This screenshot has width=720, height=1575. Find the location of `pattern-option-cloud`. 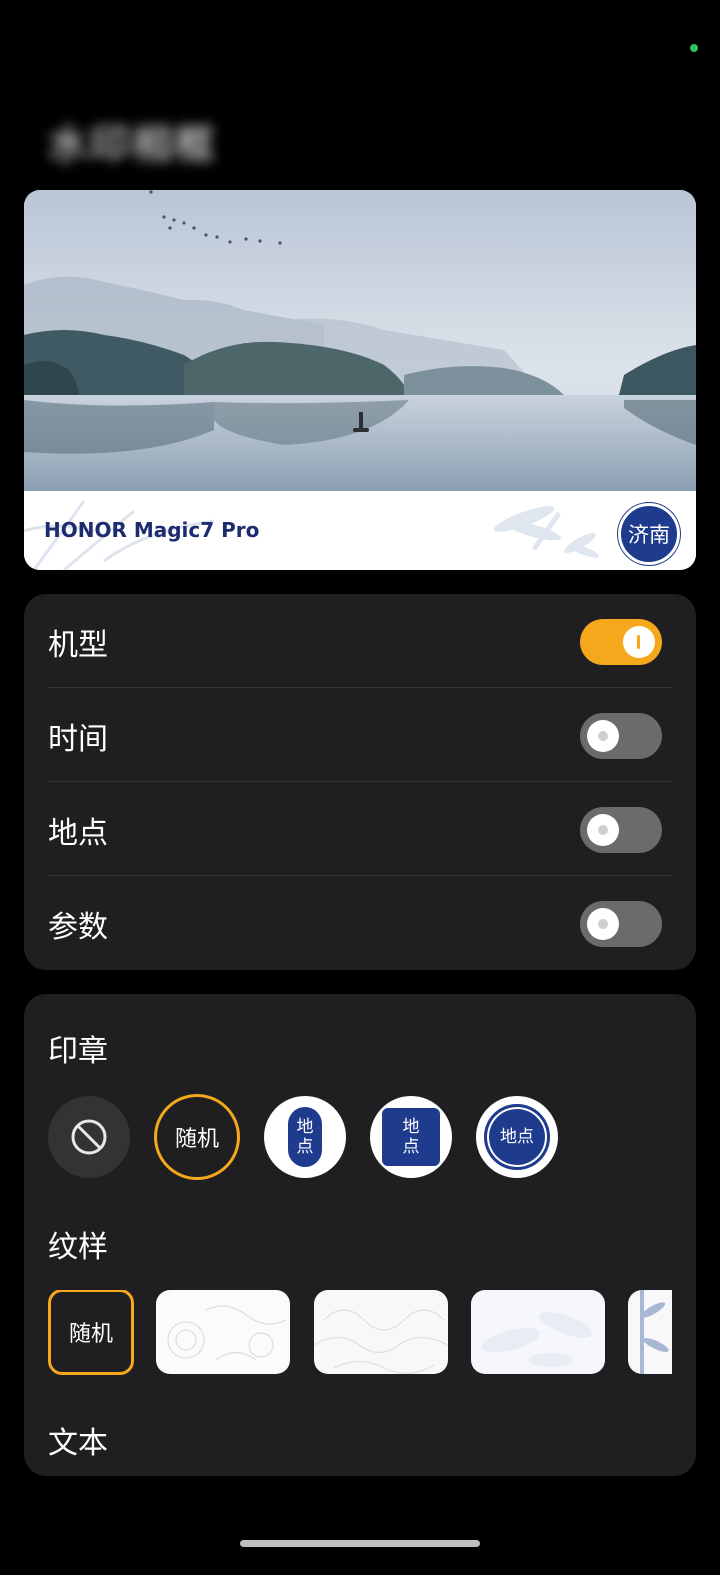

pattern-option-cloud is located at coordinates (381, 1332).